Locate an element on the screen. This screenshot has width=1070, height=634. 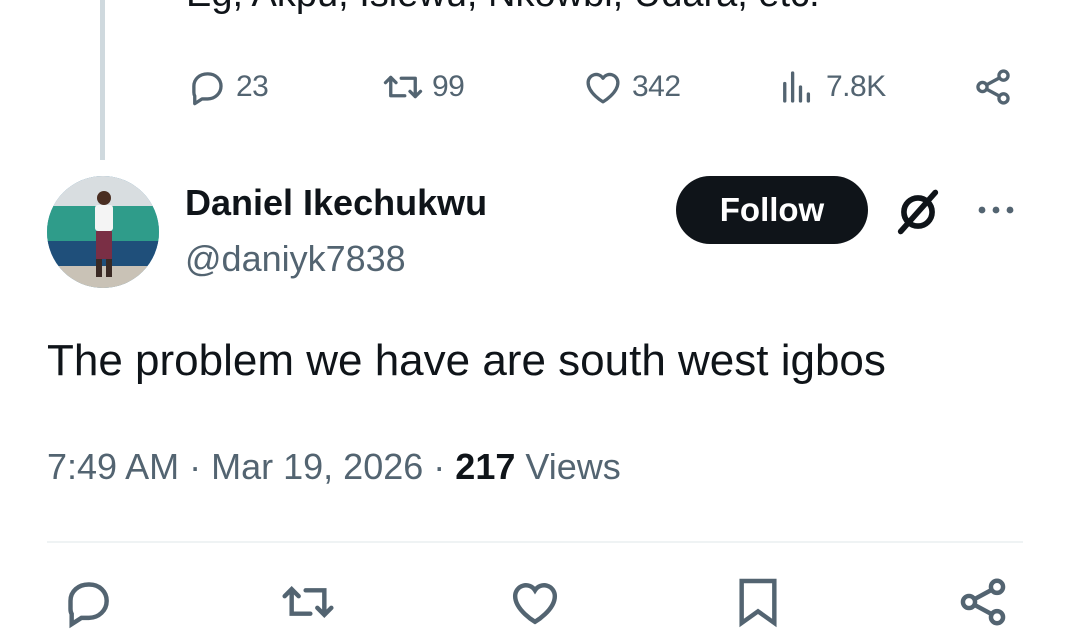
tweet-actions-bar is located at coordinates (535, 604).